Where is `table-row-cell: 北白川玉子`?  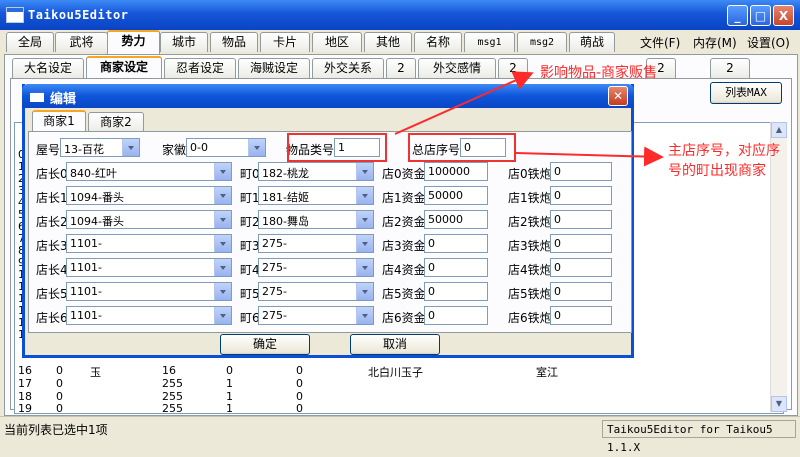 table-row-cell: 北白川玉子 is located at coordinates (395, 372).